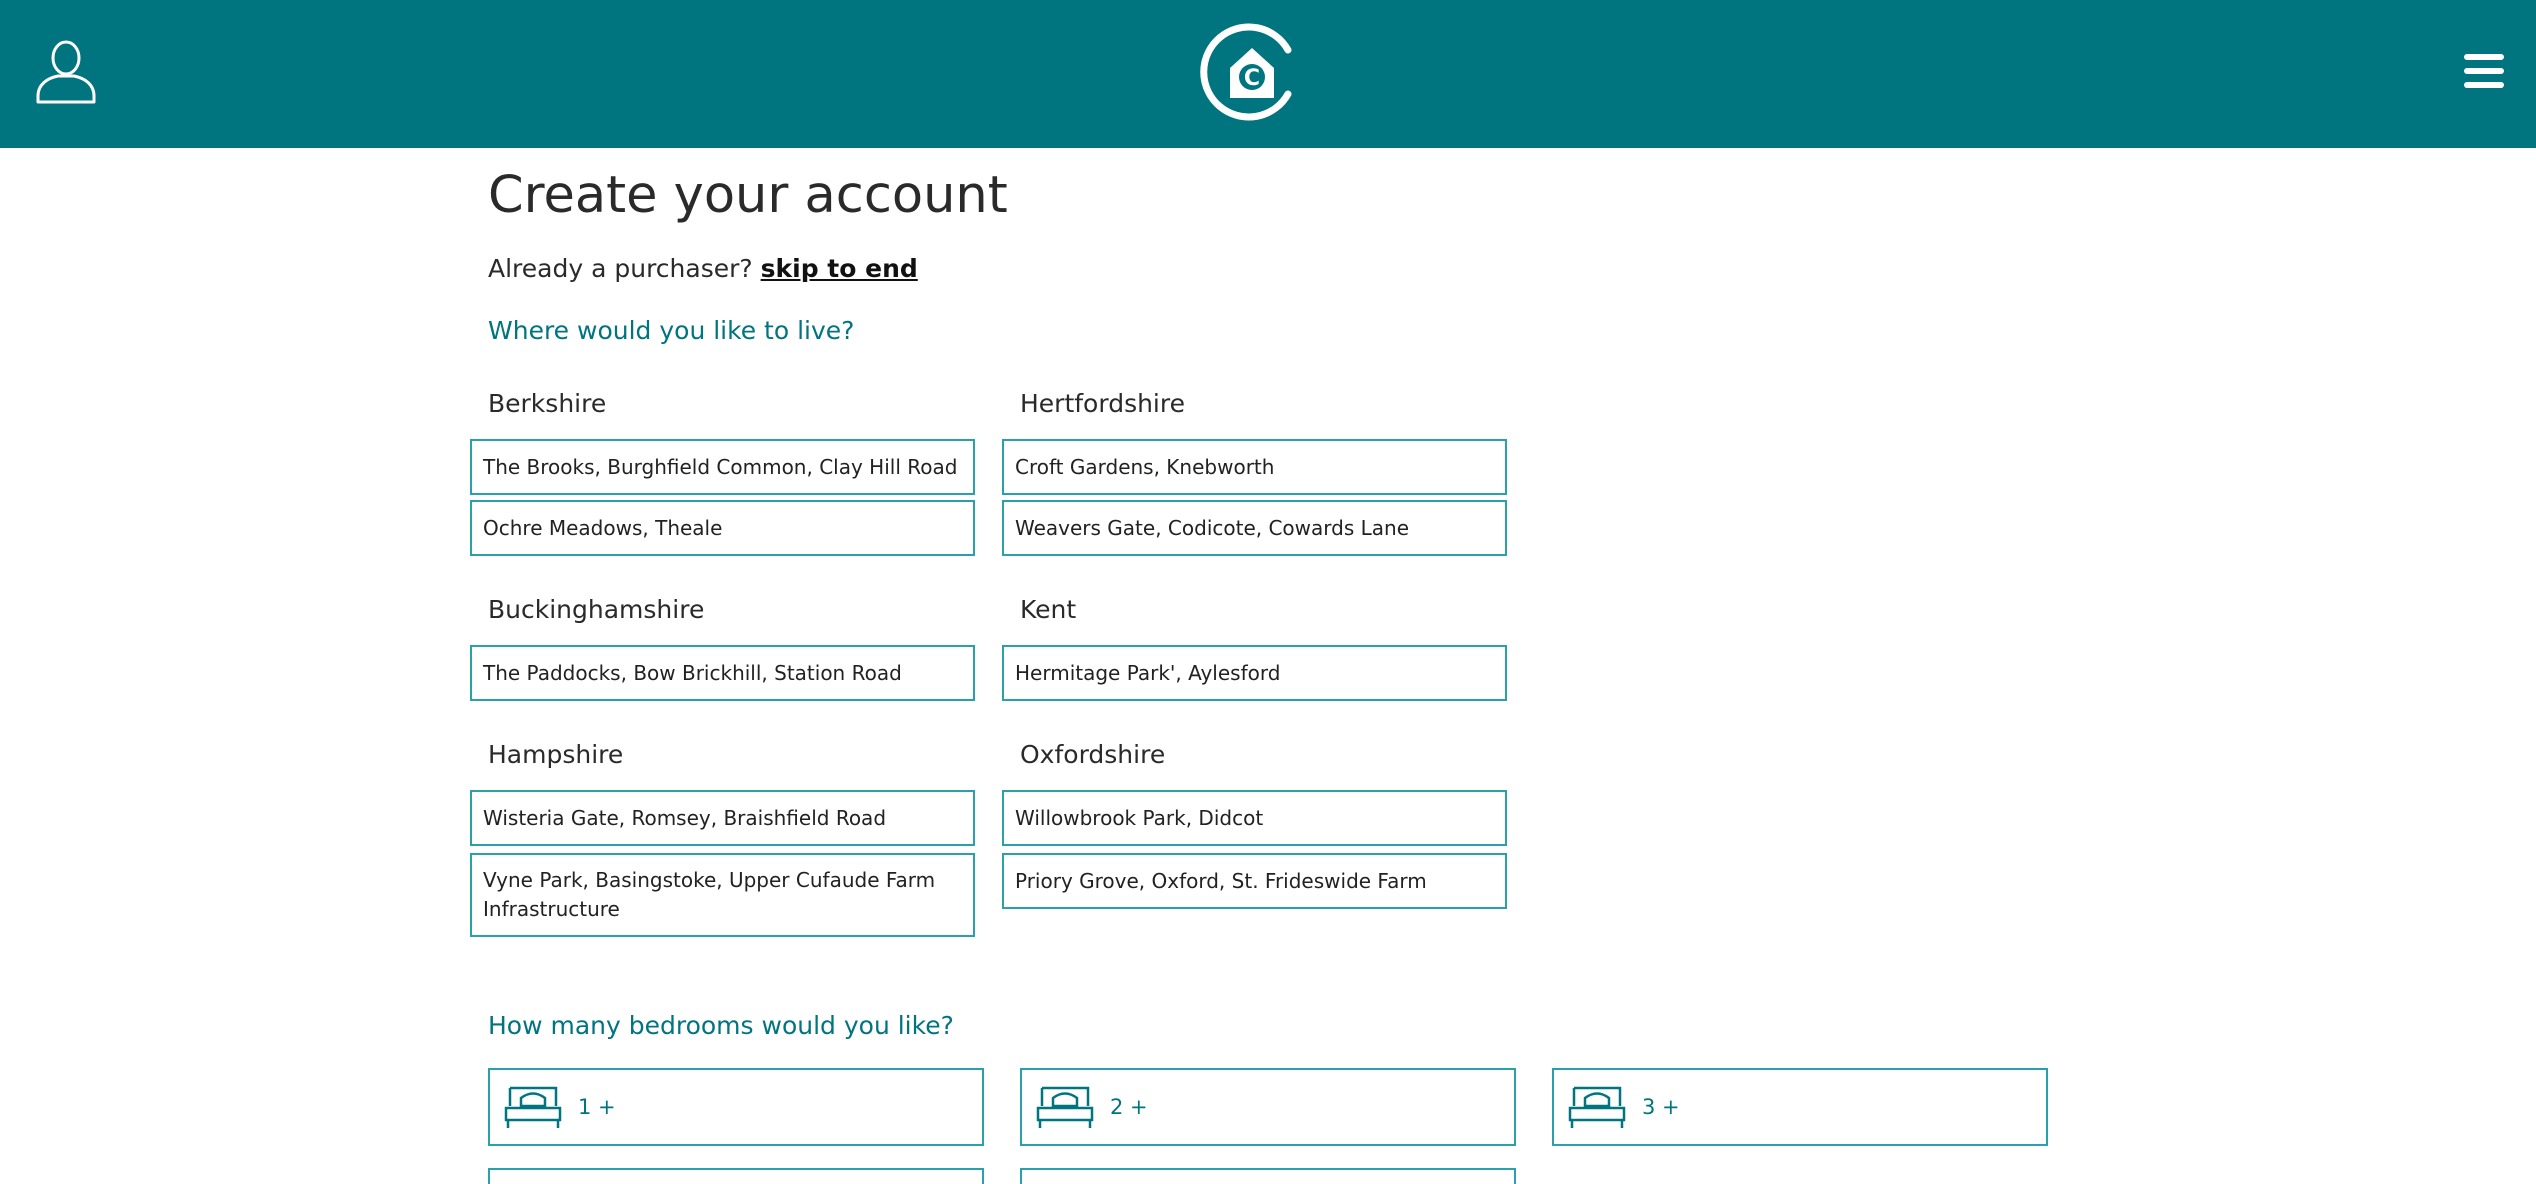  I want to click on home-c-logo: C, so click(1252, 72).